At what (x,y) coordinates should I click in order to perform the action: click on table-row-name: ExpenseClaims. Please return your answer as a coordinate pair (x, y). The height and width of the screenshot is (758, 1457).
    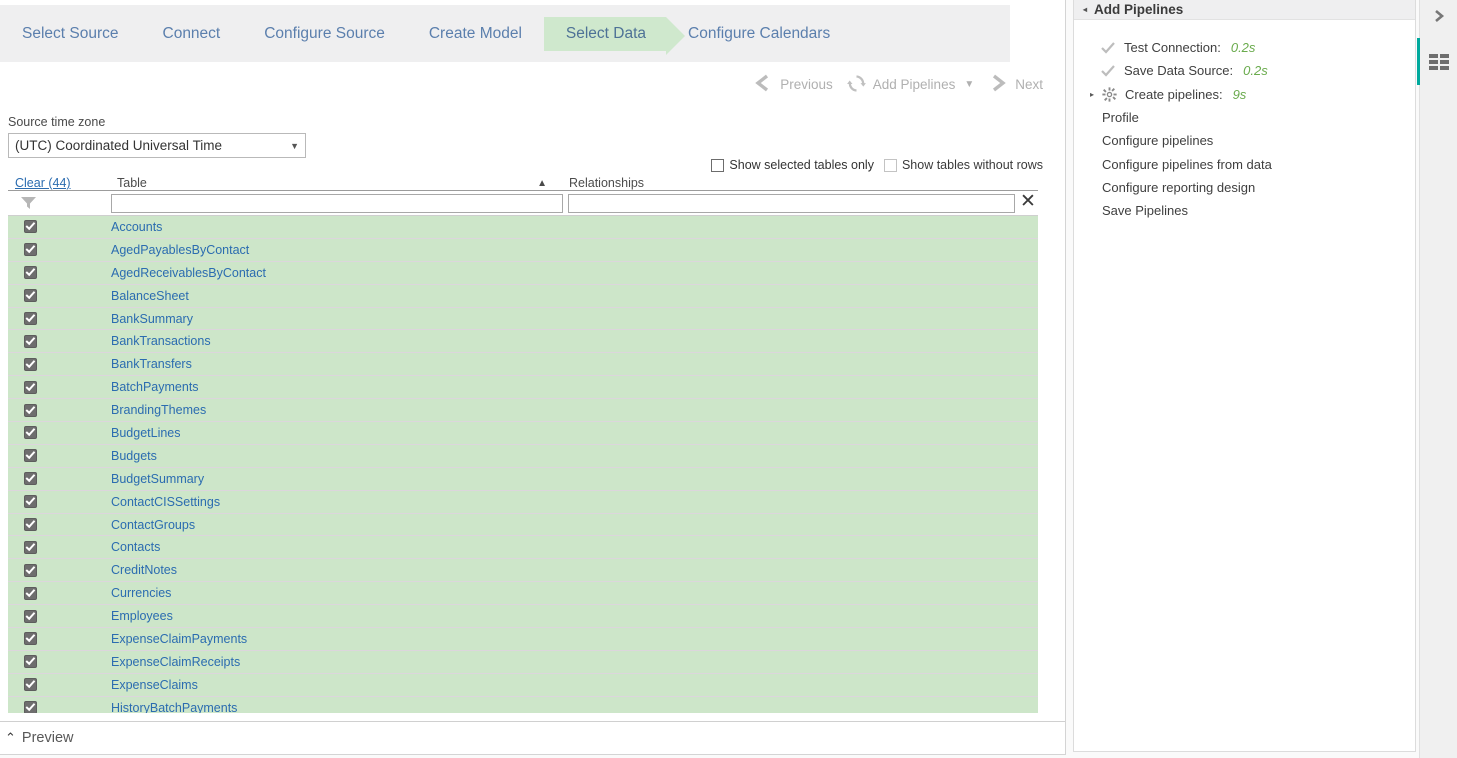
    Looking at the image, I should click on (574, 685).